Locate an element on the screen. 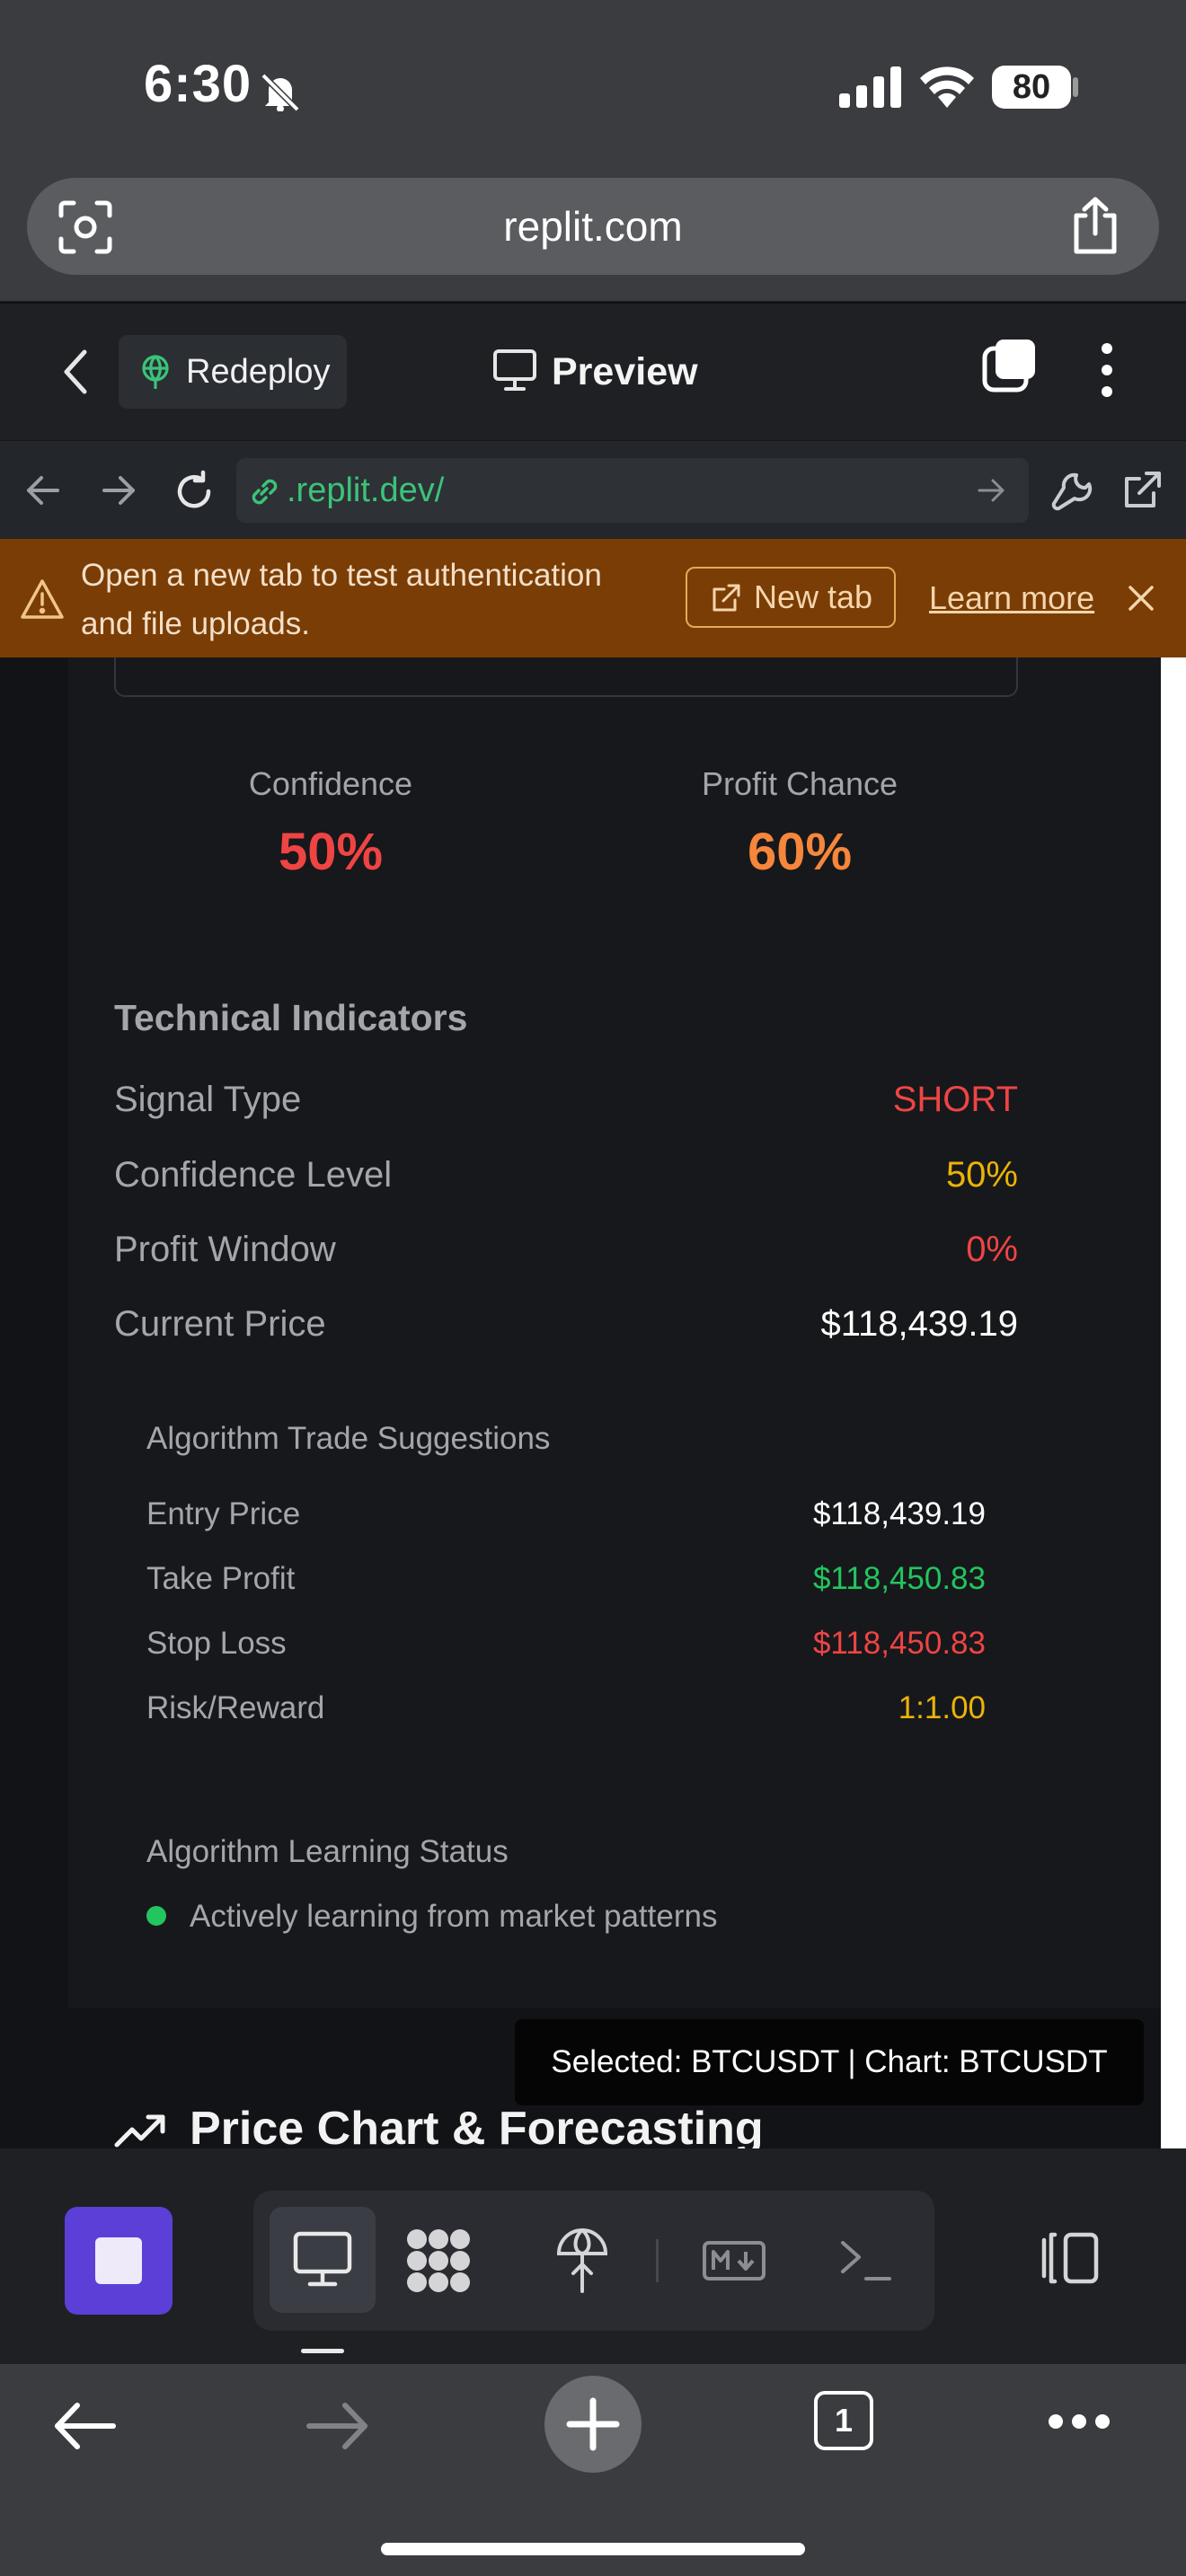 The height and width of the screenshot is (2576, 1186). new-tab-label: New tab is located at coordinates (813, 596).